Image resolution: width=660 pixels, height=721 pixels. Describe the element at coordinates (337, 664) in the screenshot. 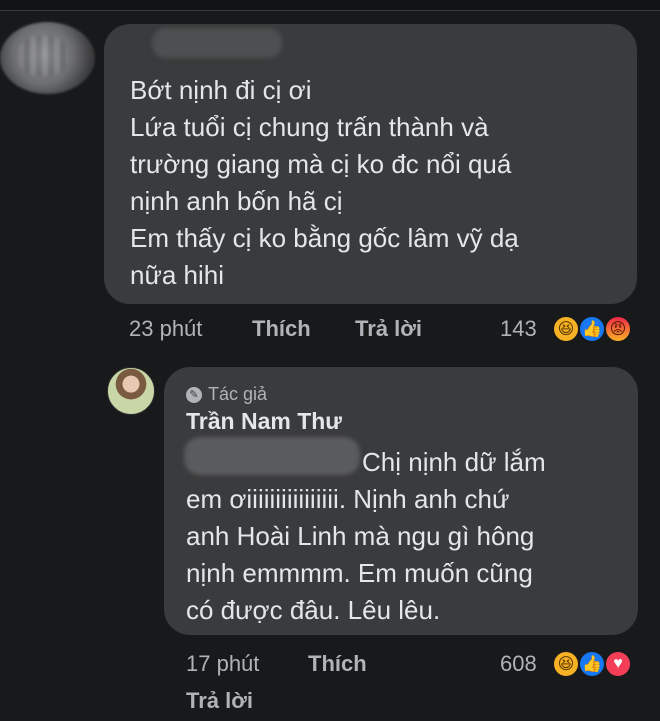

I see `reply-like-button: Thích` at that location.